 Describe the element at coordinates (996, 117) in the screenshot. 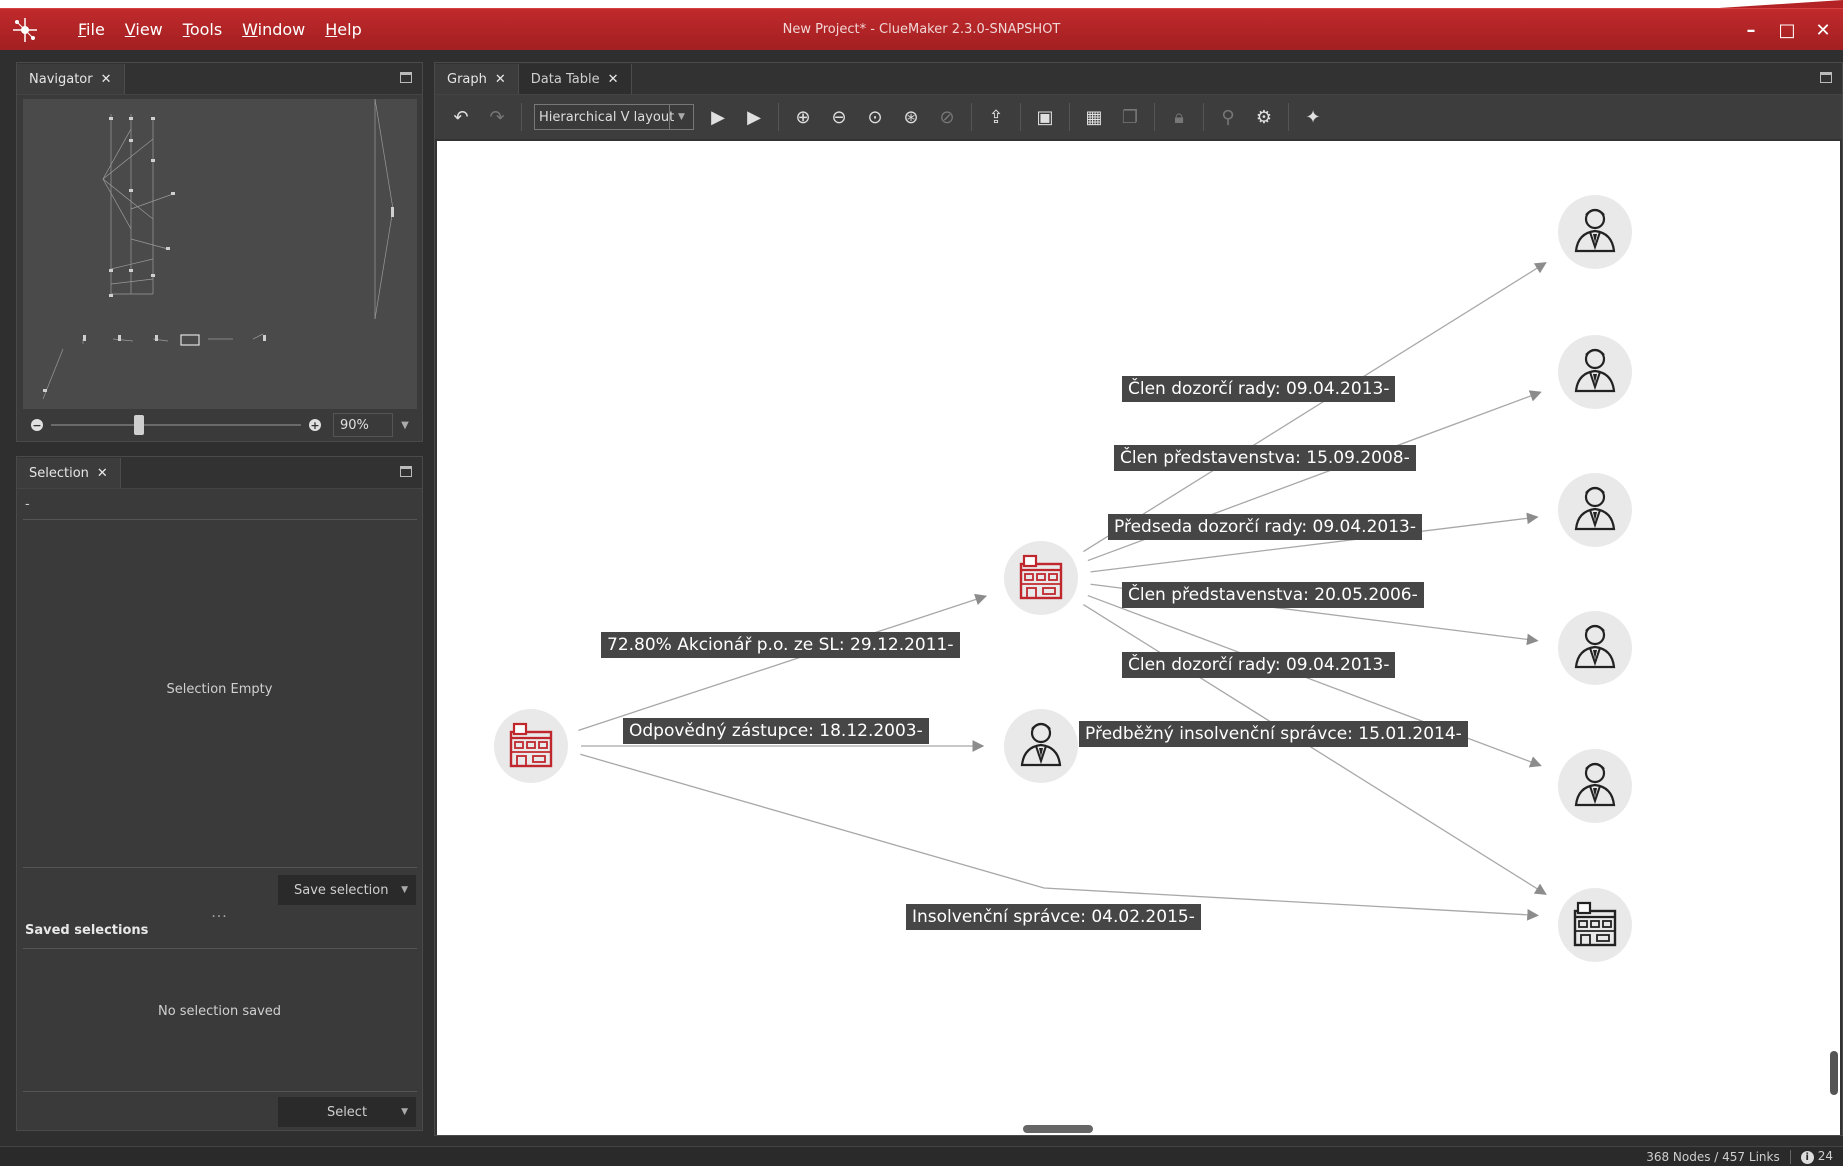

I see `export-icon: ⇪` at that location.